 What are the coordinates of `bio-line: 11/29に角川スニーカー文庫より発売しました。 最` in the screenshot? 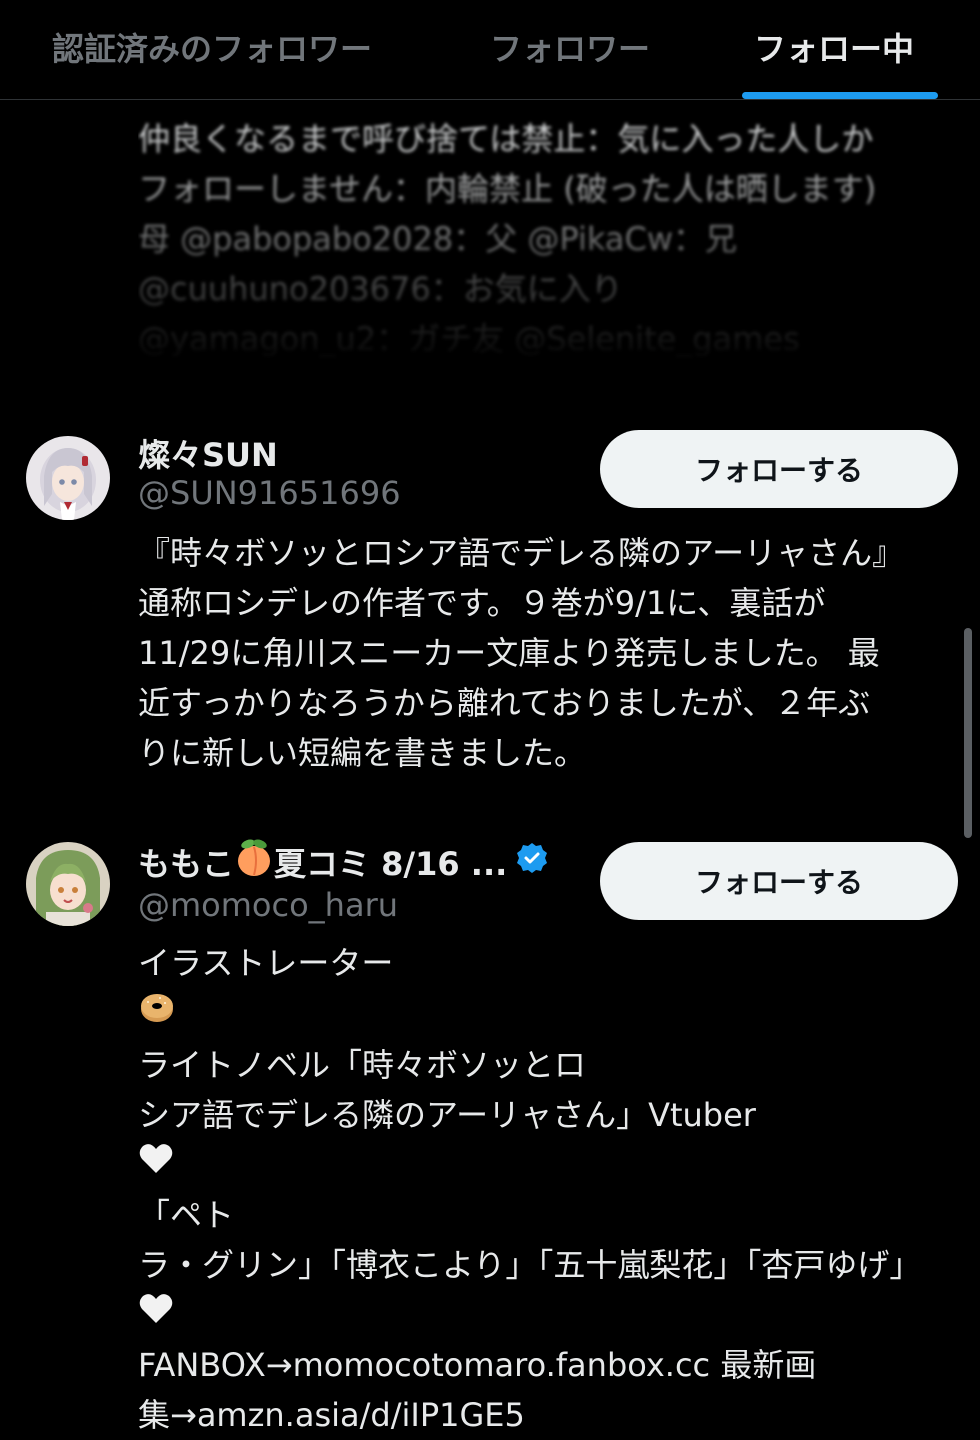 It's located at (509, 653).